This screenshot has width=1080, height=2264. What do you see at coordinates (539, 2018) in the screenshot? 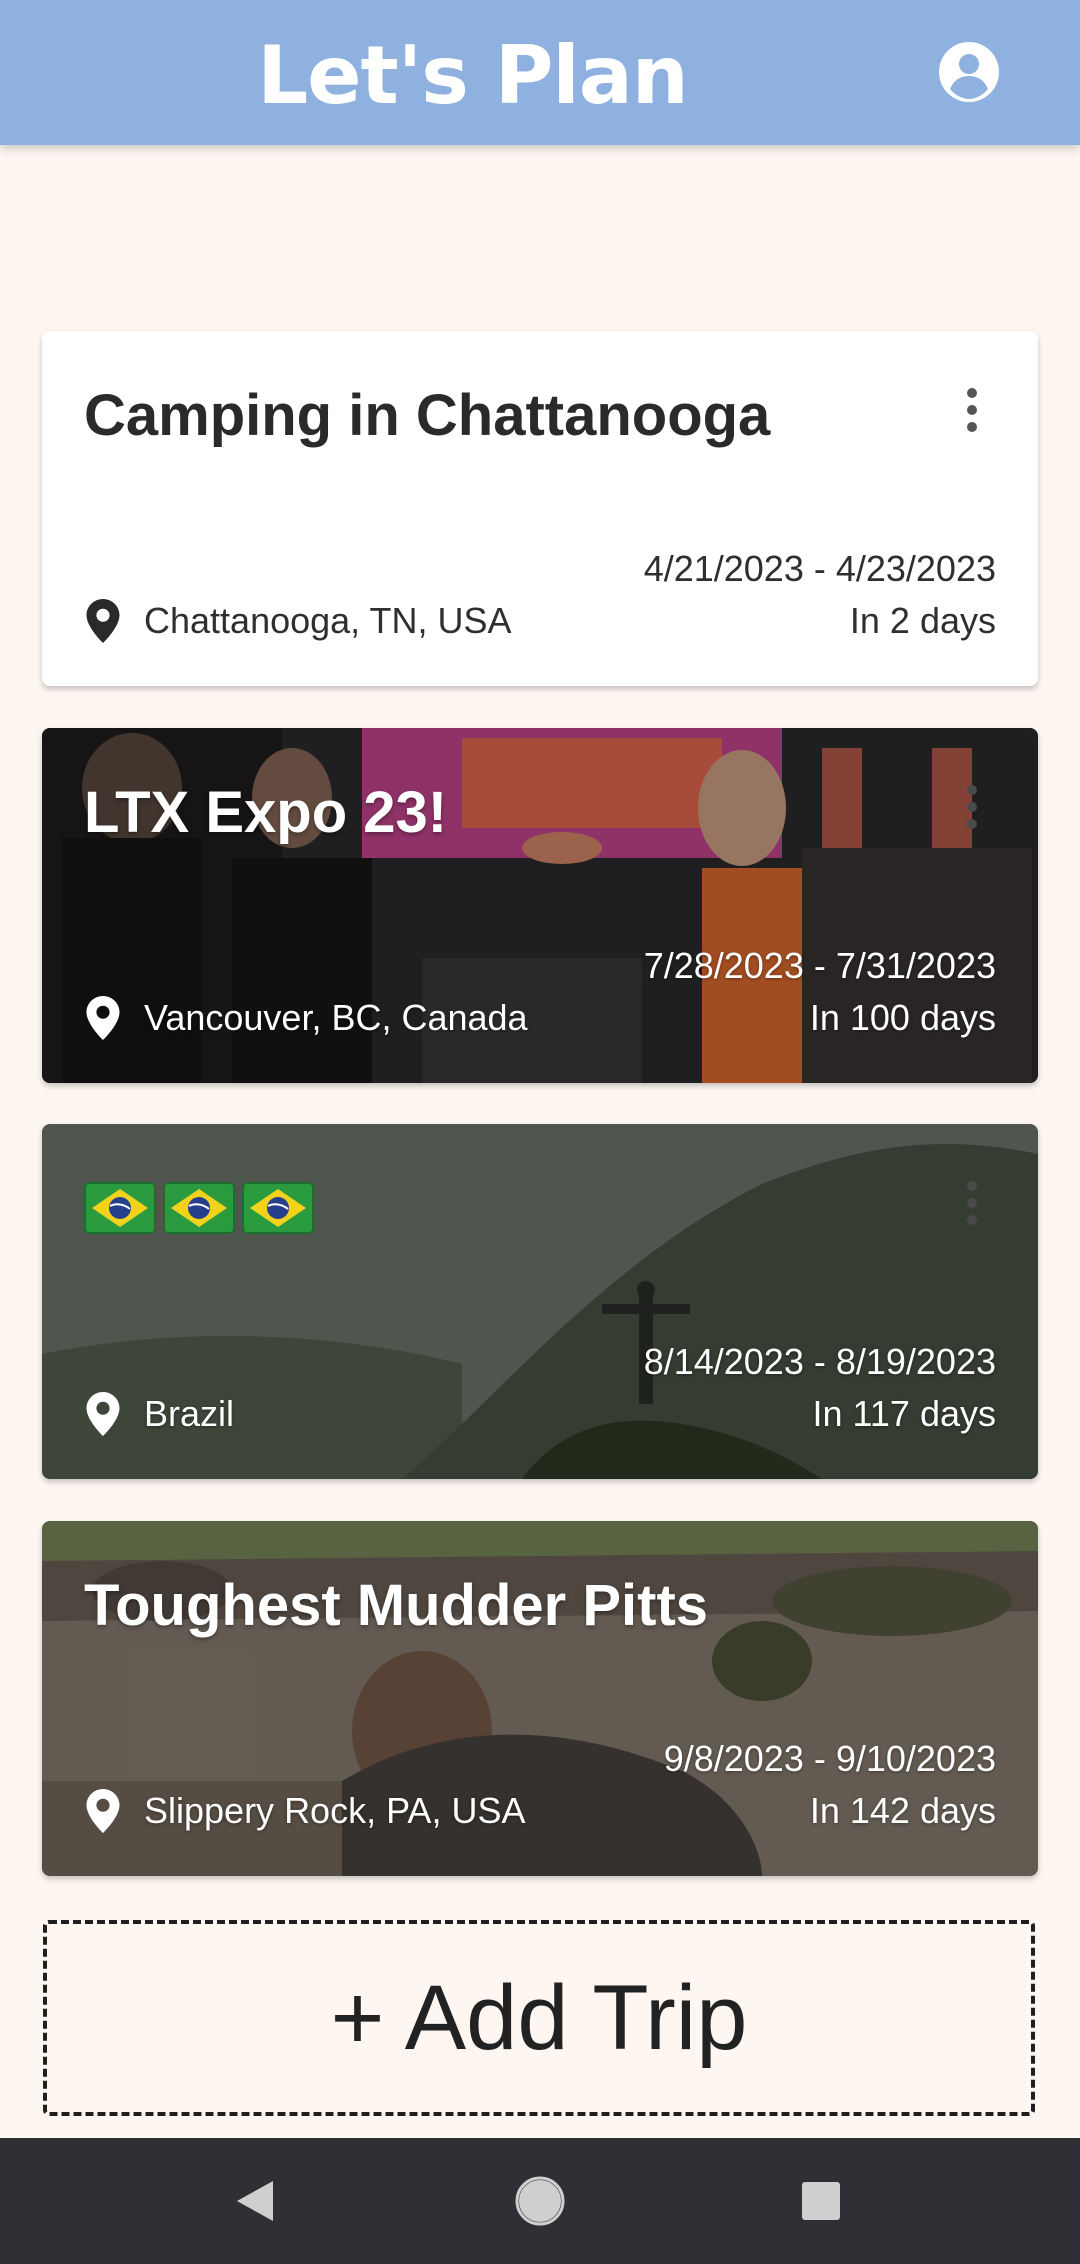
I see `add-trip-button: + Add Trip` at bounding box center [539, 2018].